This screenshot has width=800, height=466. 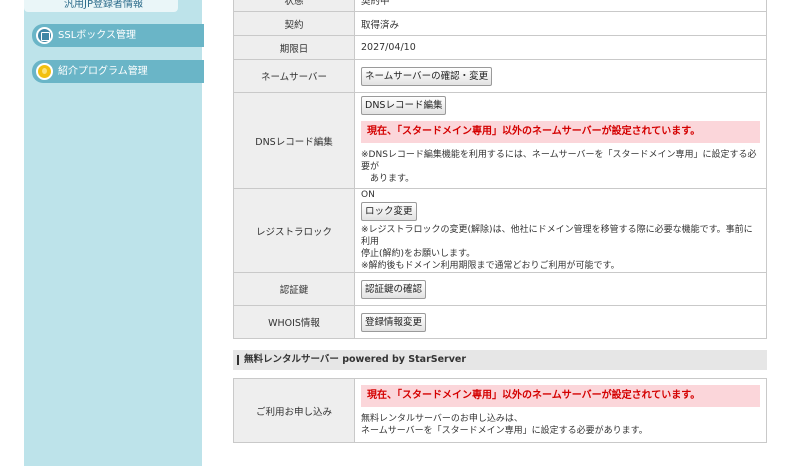 I want to click on lock-note-line-3: ※解約後もドメイン利用期限まで通常どおりご利用が可能です。, so click(x=490, y=266).